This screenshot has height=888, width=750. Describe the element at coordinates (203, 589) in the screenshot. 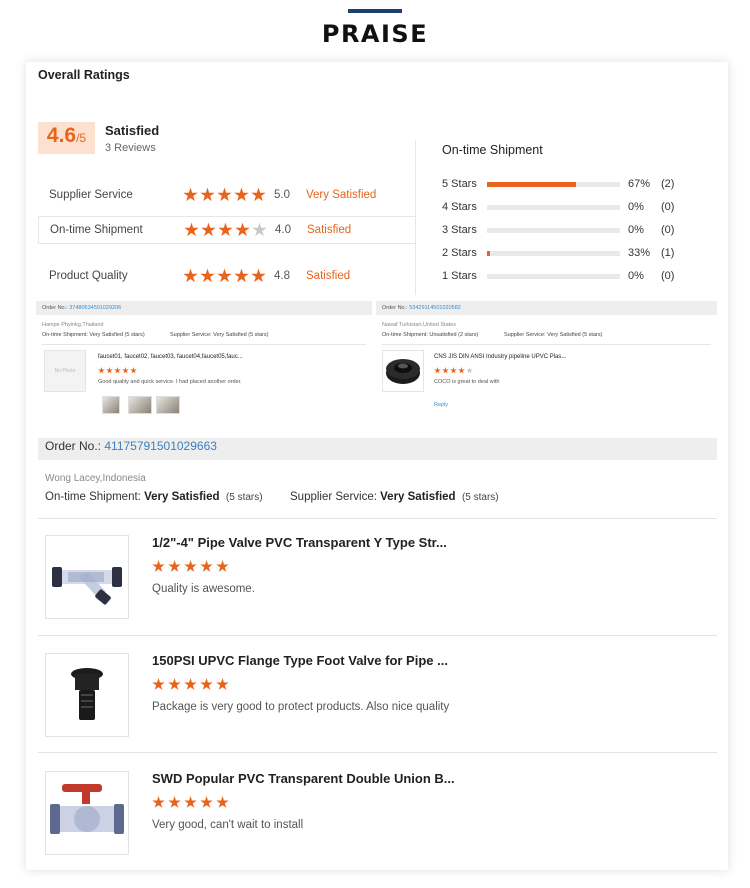

I see `product-comment: Quality is awesome.` at that location.